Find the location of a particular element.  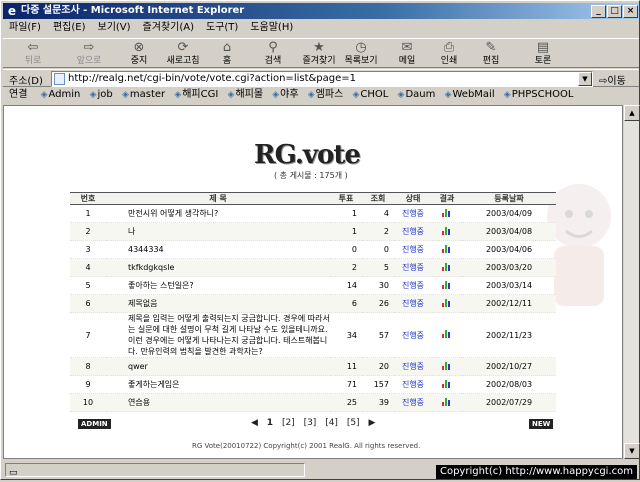

admin-button: ADMIN is located at coordinates (94, 424).